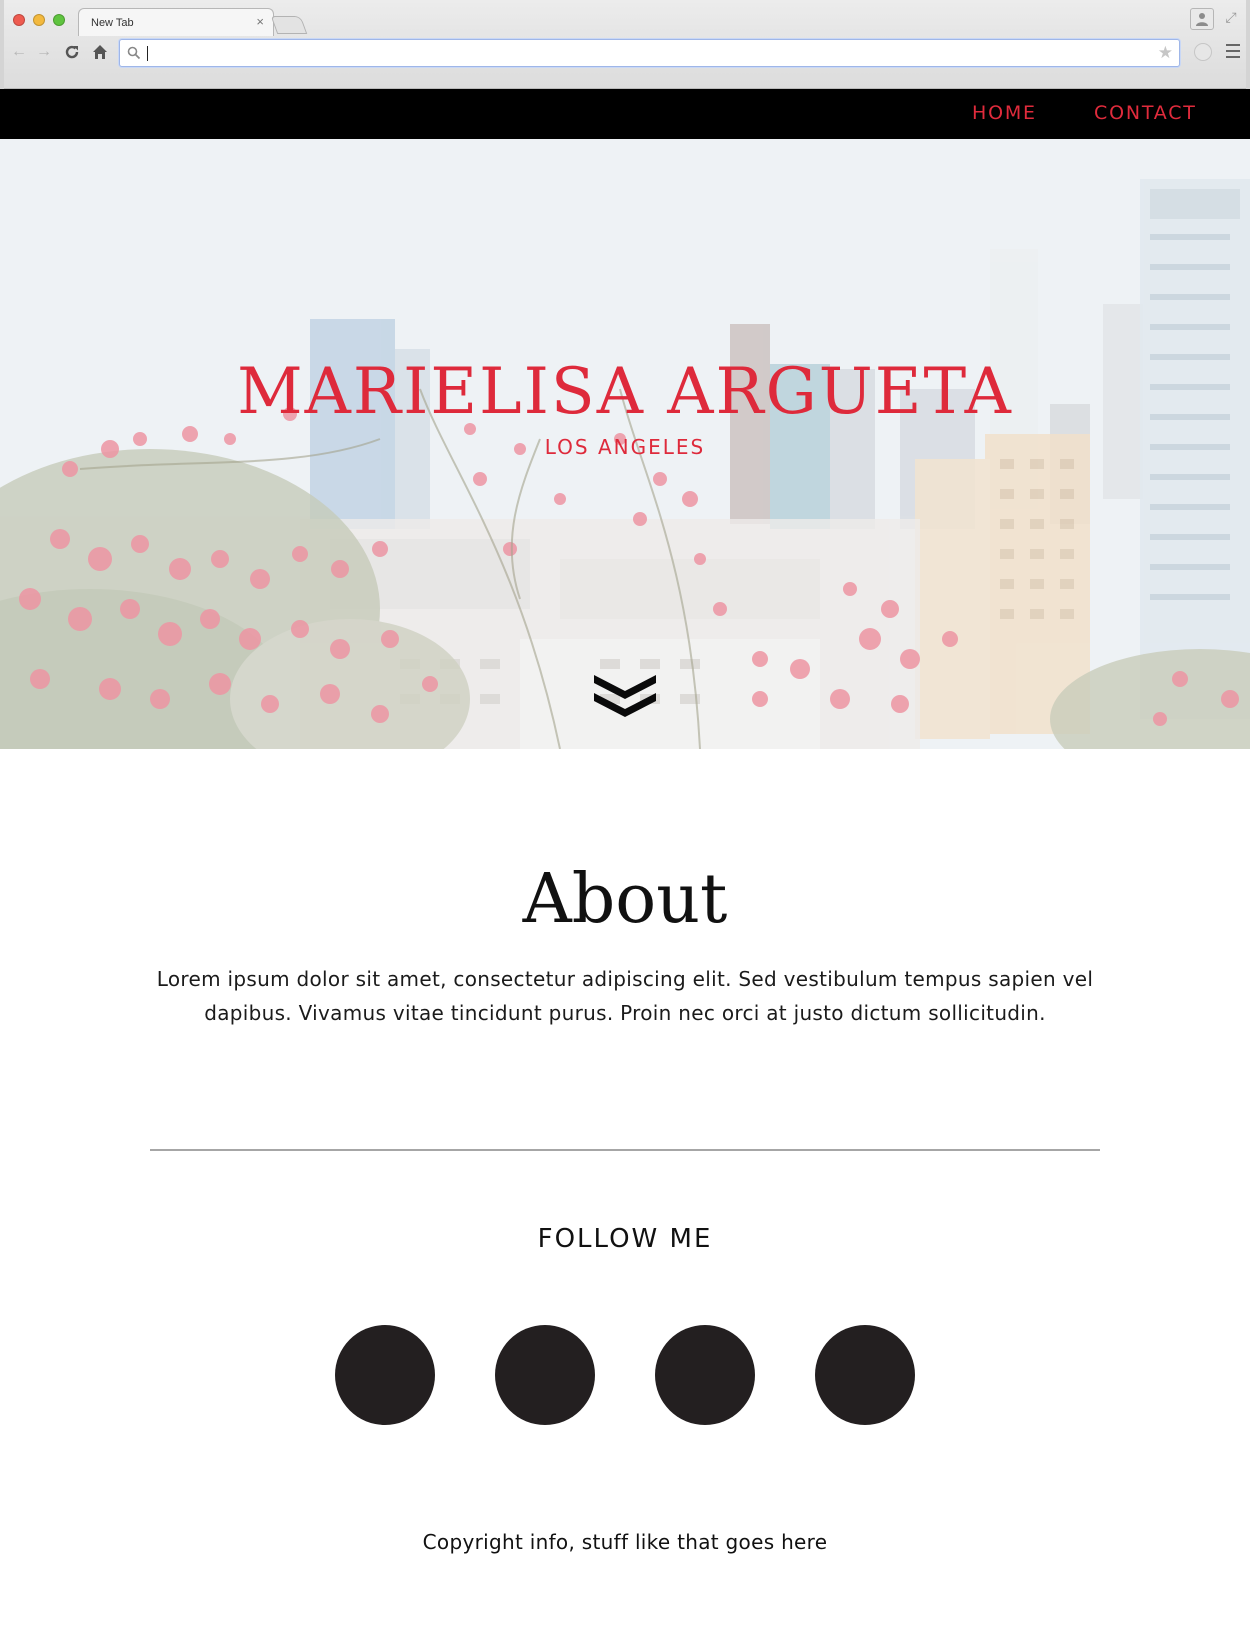 The width and height of the screenshot is (1250, 1625). I want to click on close-icon: ×, so click(260, 21).